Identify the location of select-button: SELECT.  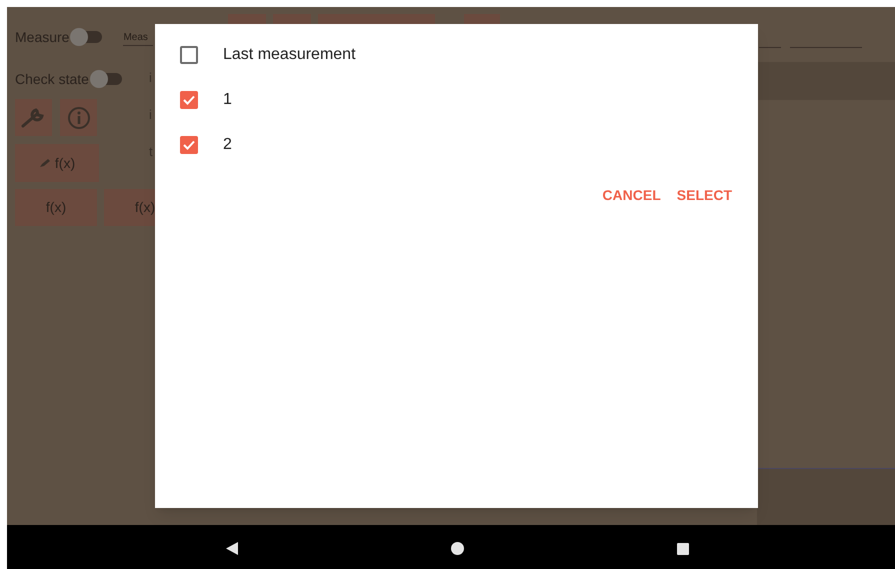
(704, 195).